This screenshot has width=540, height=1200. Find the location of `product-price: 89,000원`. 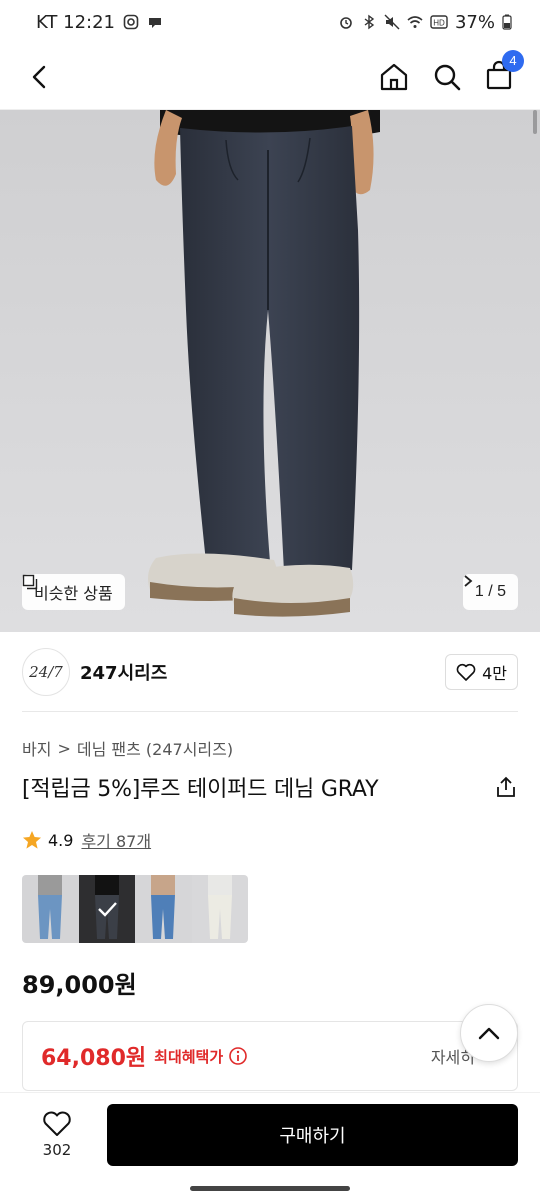

product-price: 89,000원 is located at coordinates (79, 985).